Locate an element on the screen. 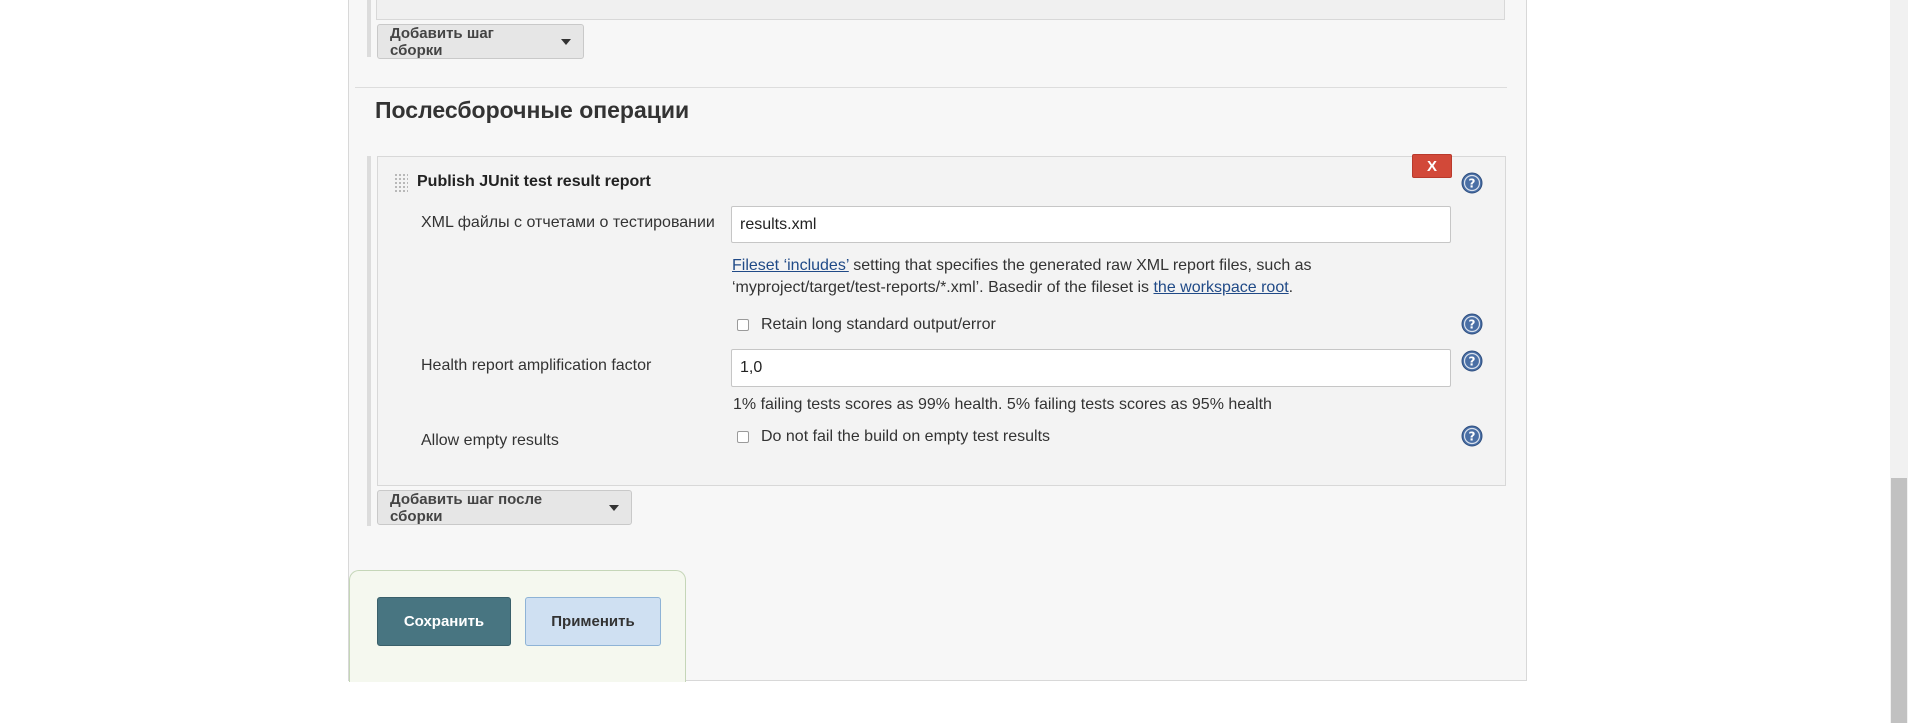 Image resolution: width=1908 pixels, height=723 pixels. xml-files-label: XML файлы с отчетами о тестировании is located at coordinates (568, 222).